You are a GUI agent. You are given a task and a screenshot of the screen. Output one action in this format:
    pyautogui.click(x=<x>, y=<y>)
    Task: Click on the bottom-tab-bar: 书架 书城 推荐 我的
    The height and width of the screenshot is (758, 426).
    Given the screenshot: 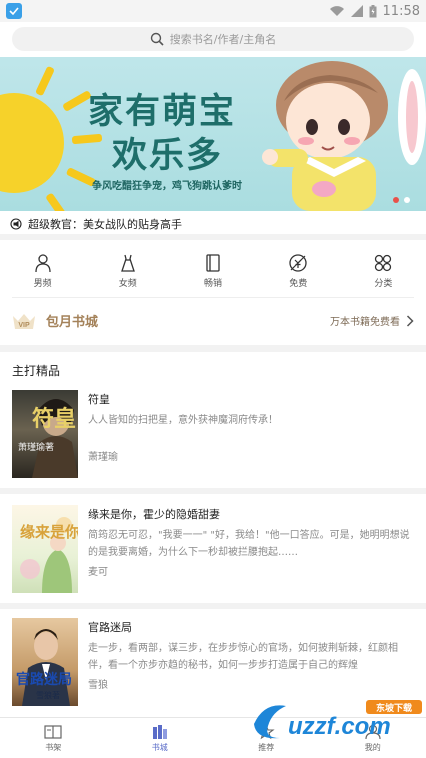 What is the action you would take?
    pyautogui.click(x=213, y=737)
    